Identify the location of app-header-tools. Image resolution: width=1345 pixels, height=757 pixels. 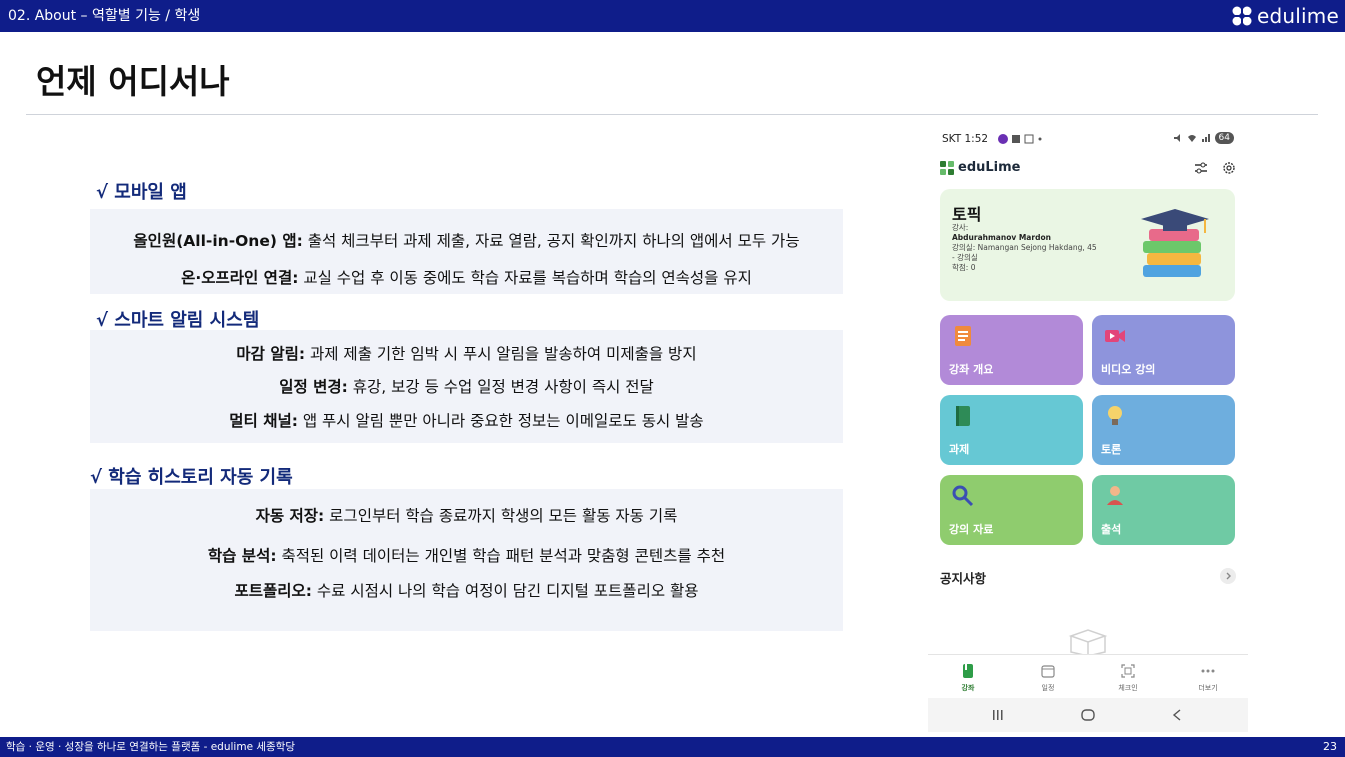
(1215, 168).